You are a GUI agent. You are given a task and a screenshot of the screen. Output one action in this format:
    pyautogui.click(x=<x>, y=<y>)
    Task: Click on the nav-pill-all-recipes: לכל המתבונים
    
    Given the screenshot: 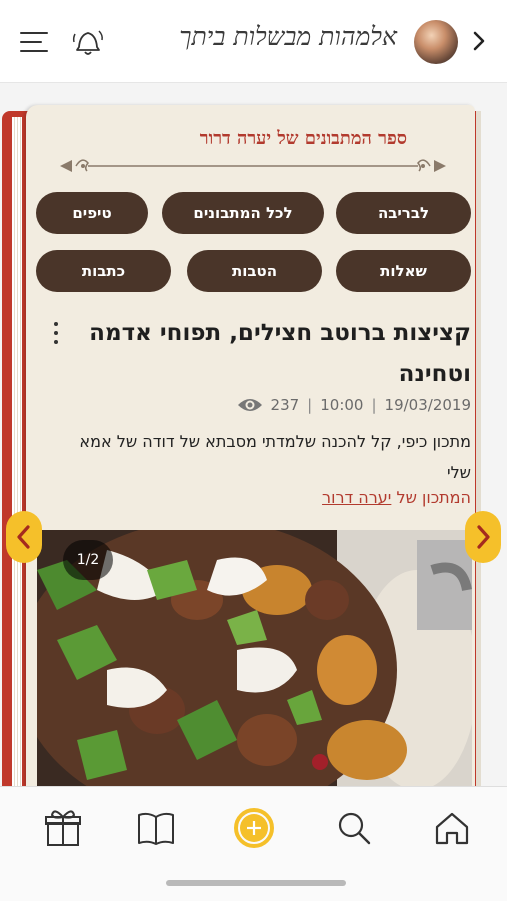 What is the action you would take?
    pyautogui.click(x=243, y=213)
    